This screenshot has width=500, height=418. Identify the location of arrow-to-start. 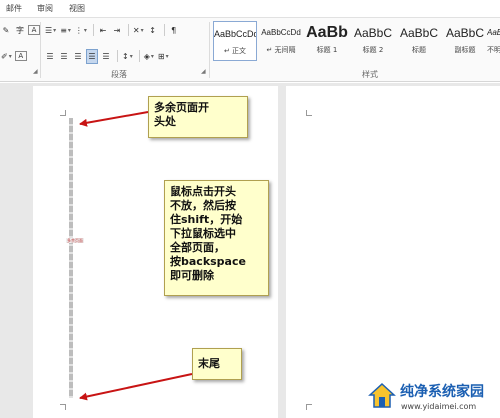
(114, 119).